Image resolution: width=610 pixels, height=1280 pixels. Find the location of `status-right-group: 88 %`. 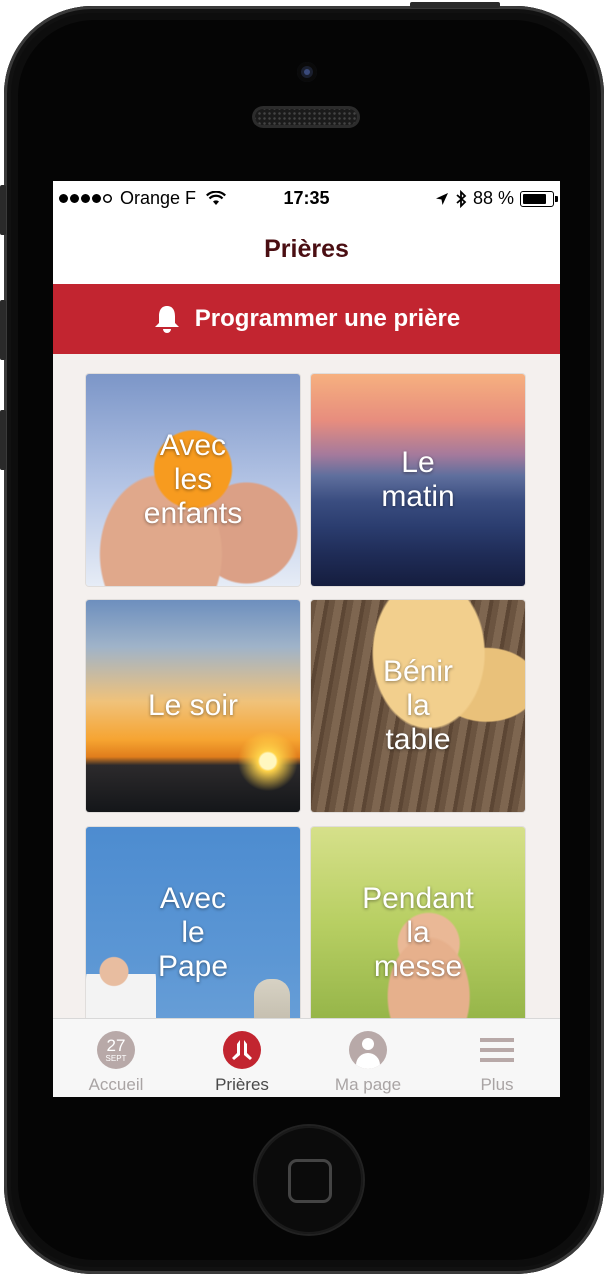

status-right-group: 88 % is located at coordinates (496, 198).